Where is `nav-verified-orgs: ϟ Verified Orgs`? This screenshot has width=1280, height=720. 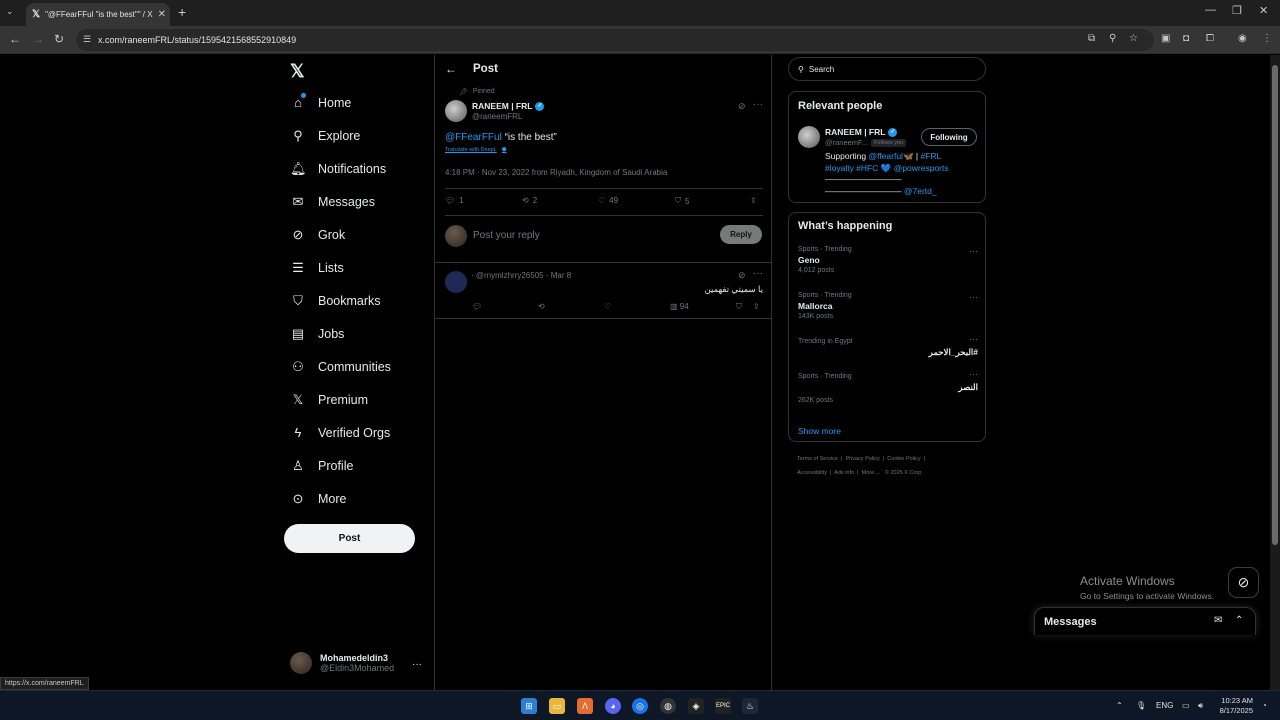
nav-verified-orgs: ϟ Verified Orgs is located at coordinates (340, 432).